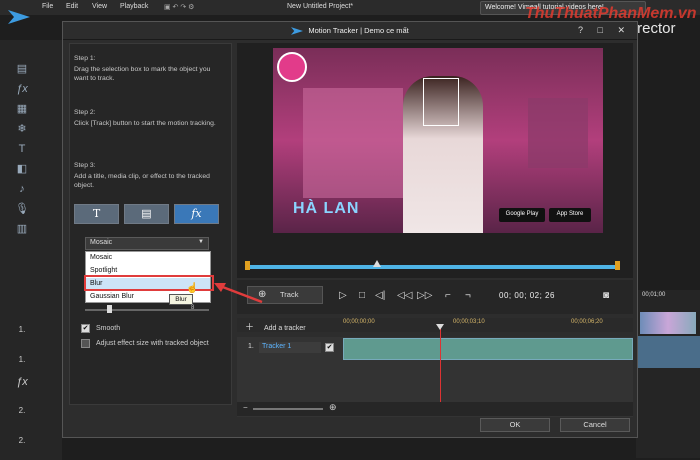  I want to click on cyberlink-logo-icon, so click(297, 31).